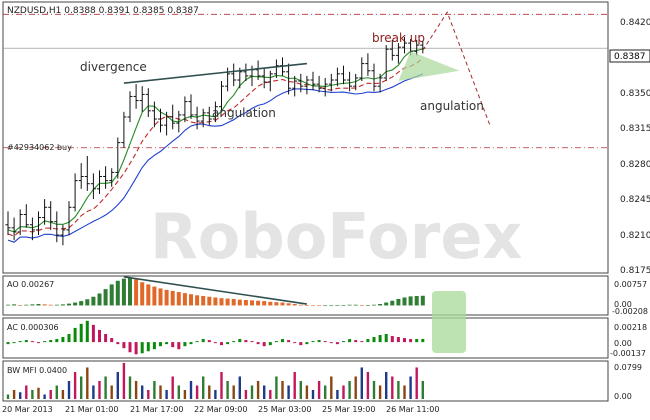 This screenshot has height=420, width=650. Describe the element at coordinates (635, 200) in the screenshot. I see `price-tick: 0.8245` at that location.